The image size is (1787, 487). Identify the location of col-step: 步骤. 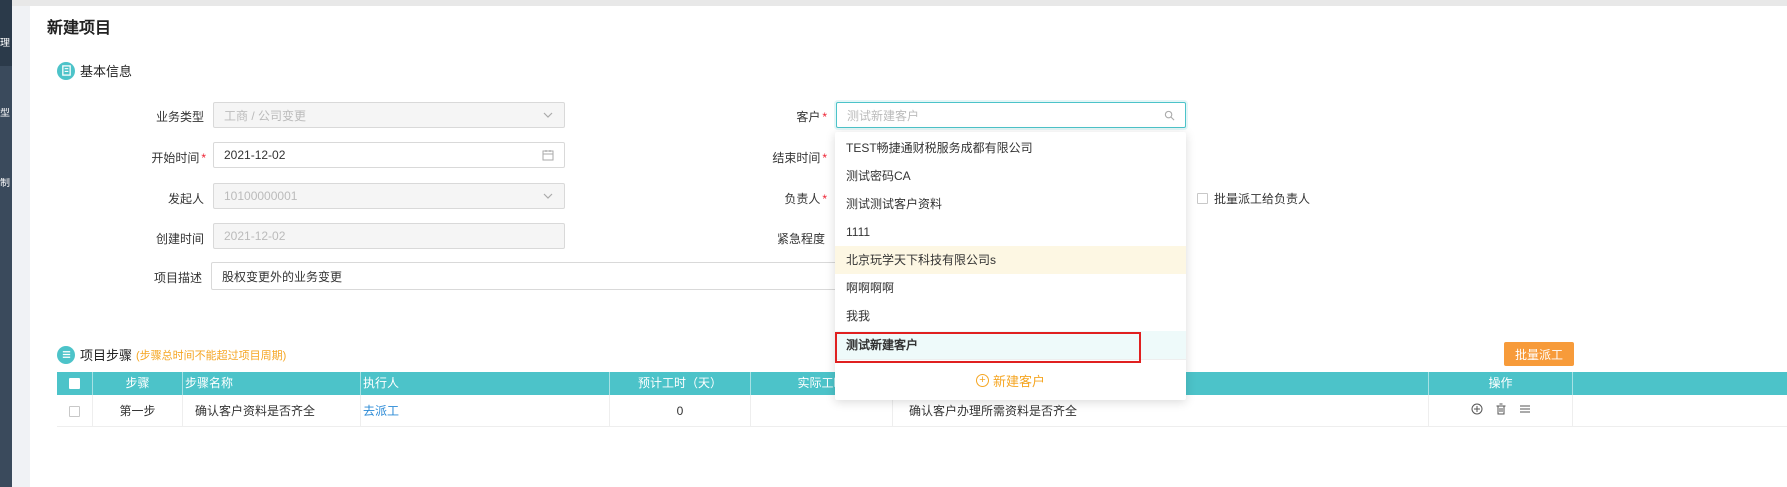
(138, 383).